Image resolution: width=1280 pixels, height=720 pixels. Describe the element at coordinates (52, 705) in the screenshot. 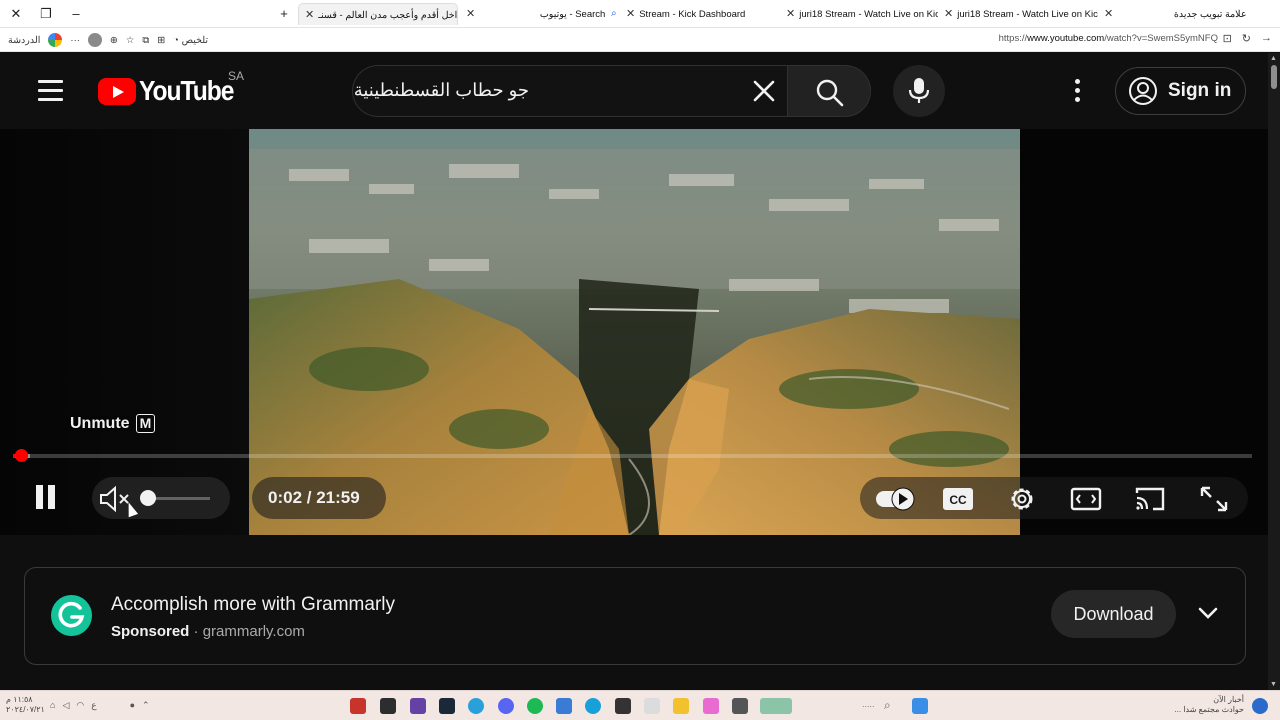

I see `network-icon: ⌂` at that location.